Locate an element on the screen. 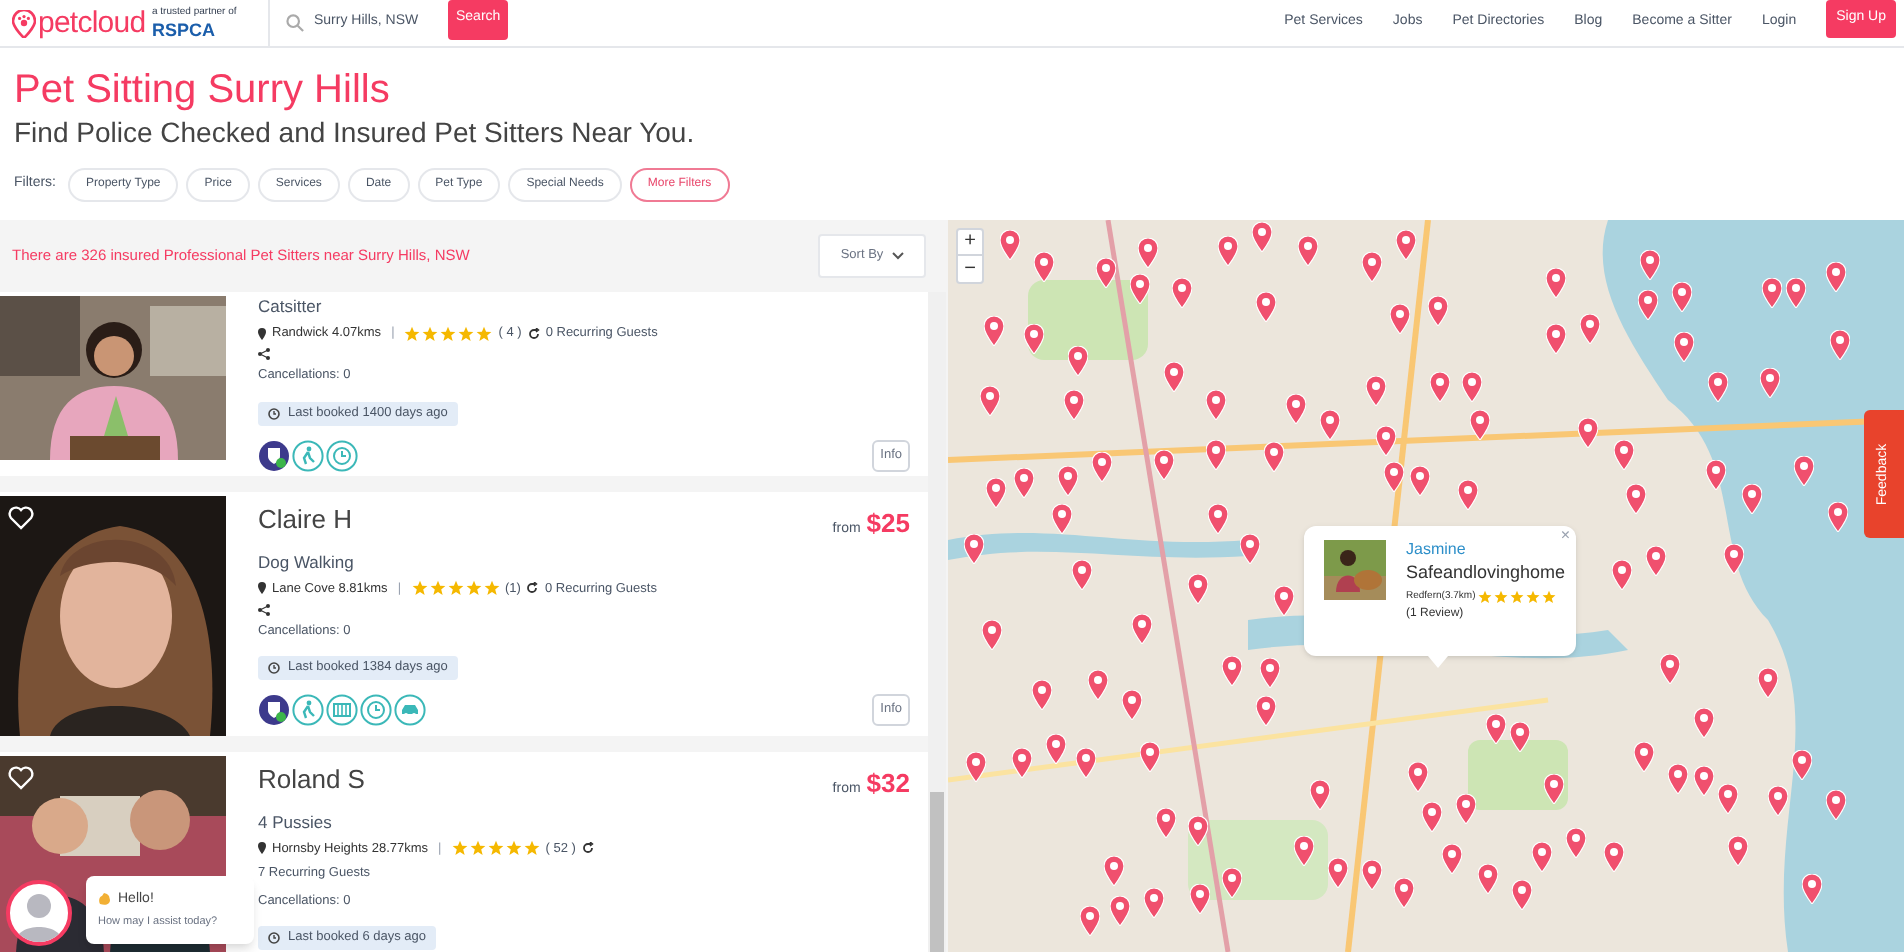  search-icon is located at coordinates (295, 23).